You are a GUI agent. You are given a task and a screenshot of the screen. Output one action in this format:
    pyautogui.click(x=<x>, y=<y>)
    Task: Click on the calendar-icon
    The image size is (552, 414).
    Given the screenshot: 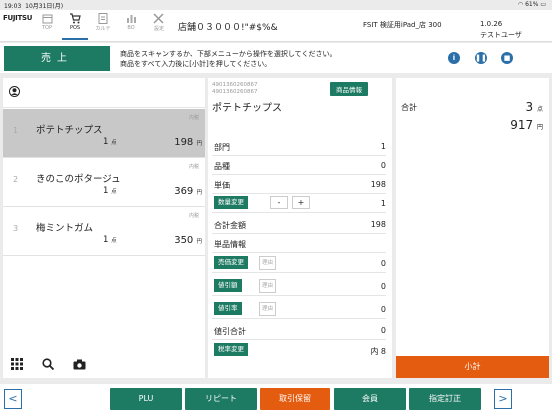 What is the action you would take?
    pyautogui.click(x=47, y=19)
    